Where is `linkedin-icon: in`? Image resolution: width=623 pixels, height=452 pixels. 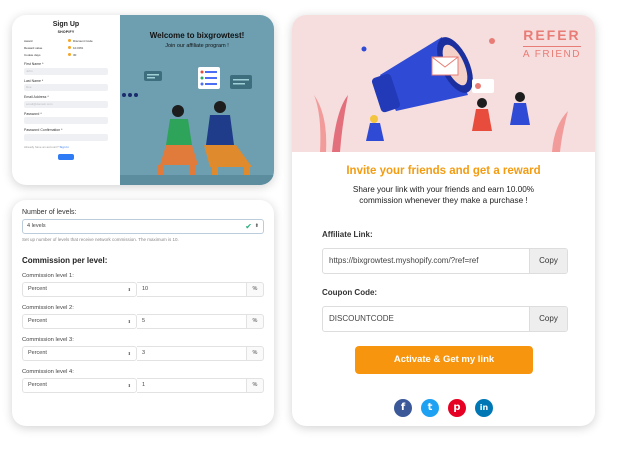
linkedin-icon: in is located at coordinates (484, 408).